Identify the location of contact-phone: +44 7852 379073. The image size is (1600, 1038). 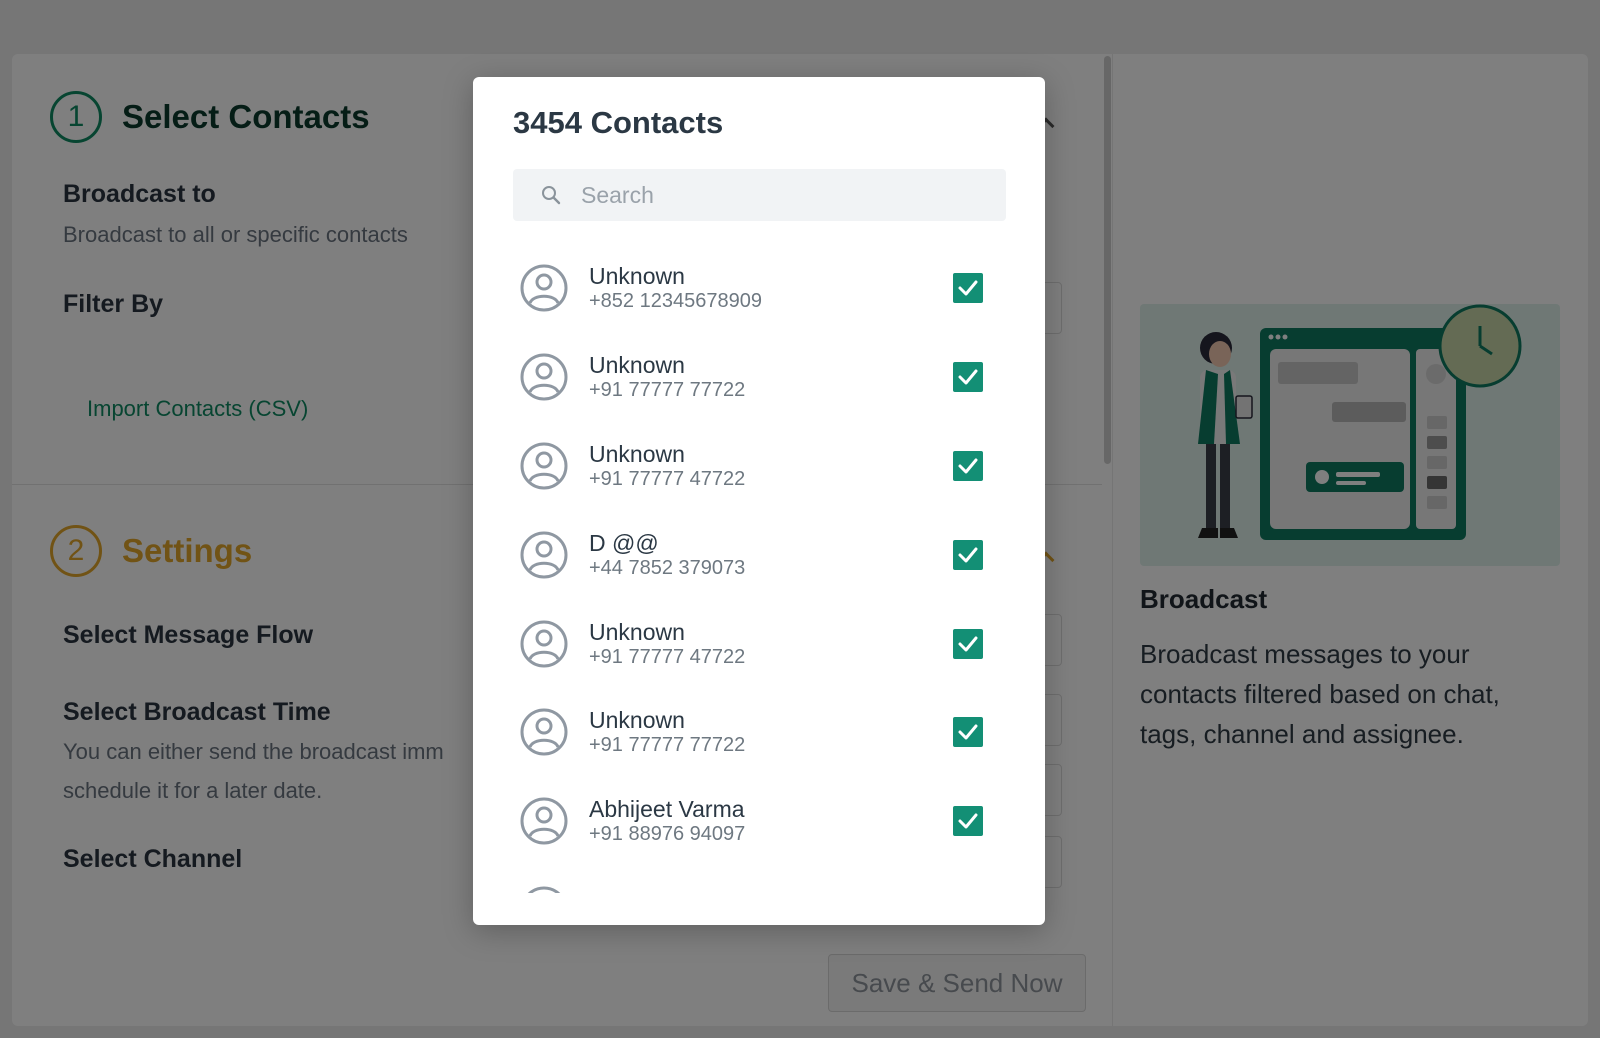
(667, 567).